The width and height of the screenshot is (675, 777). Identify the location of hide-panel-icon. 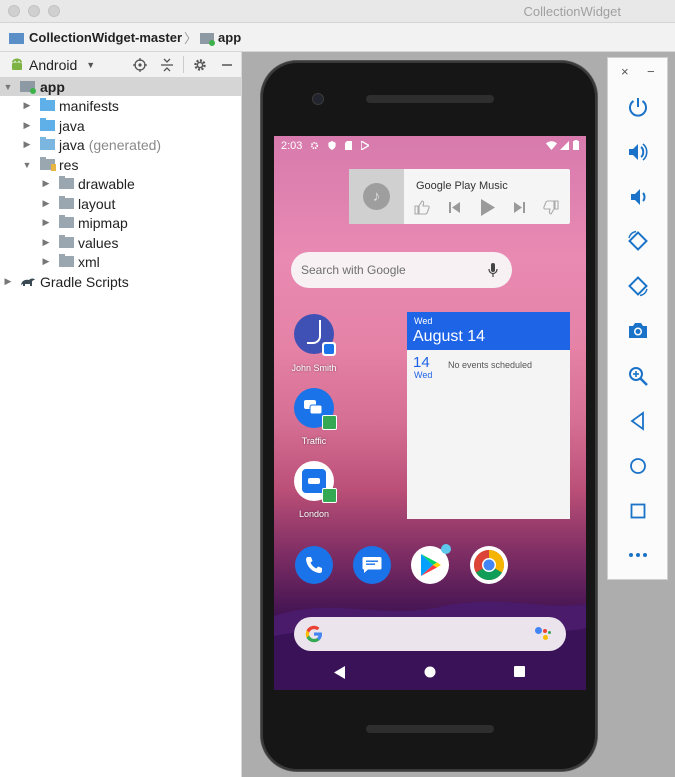
(227, 65).